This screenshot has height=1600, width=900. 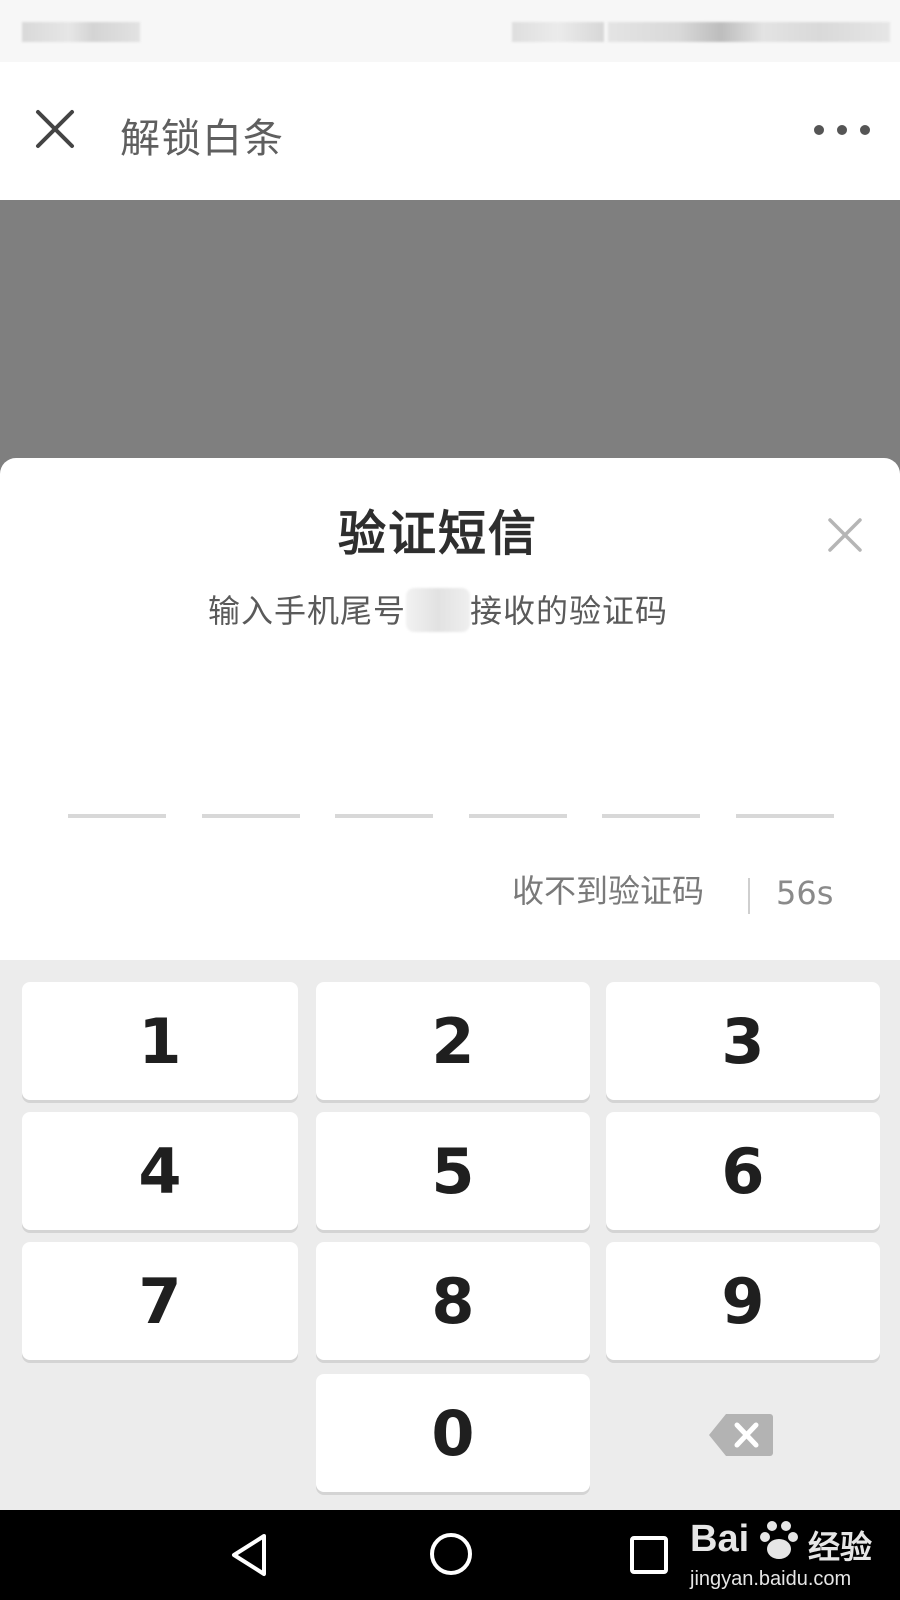 I want to click on description-prefix: 输入手机尾号, so click(x=306, y=611).